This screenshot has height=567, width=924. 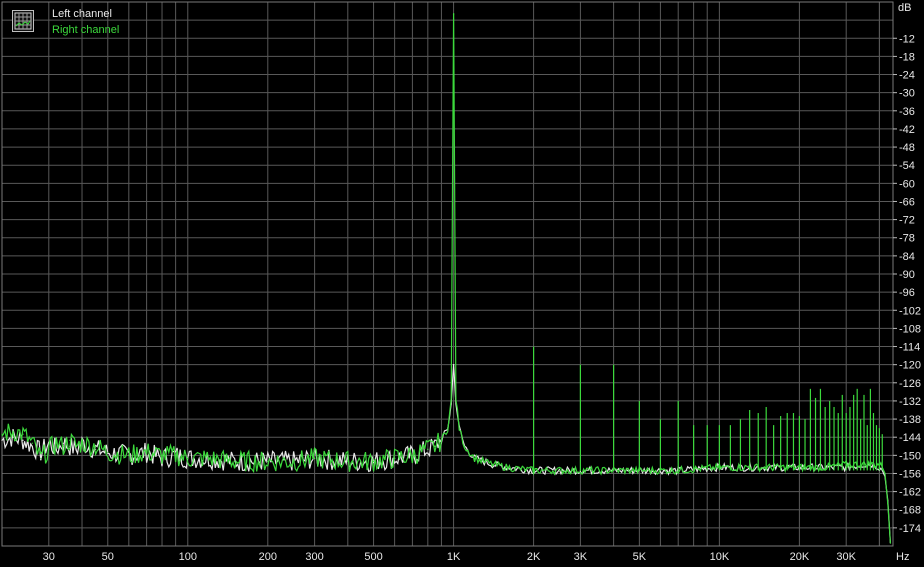 I want to click on y-tick-label: -174, so click(x=910, y=529).